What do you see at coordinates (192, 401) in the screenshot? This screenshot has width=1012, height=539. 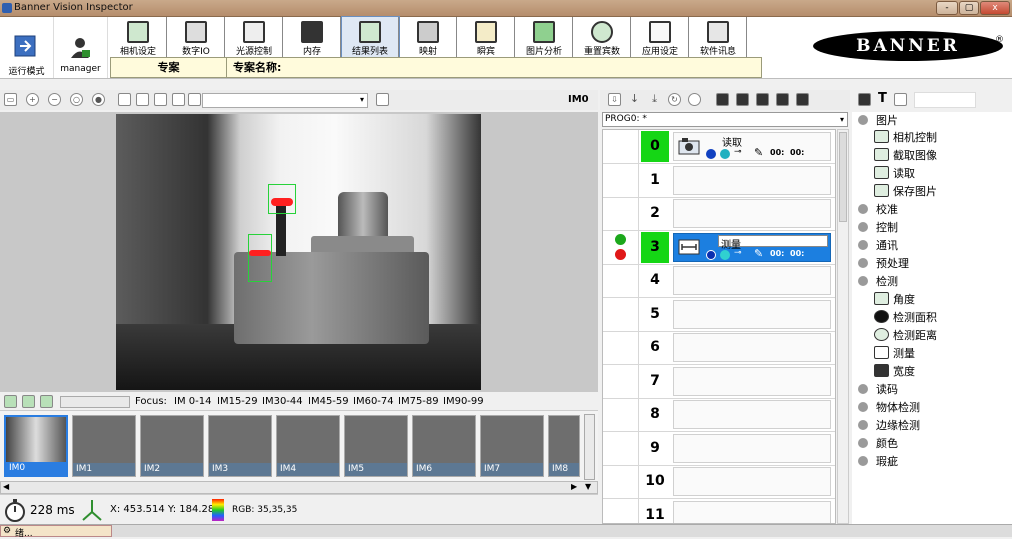 I see `focus-range: IM 0-14` at bounding box center [192, 401].